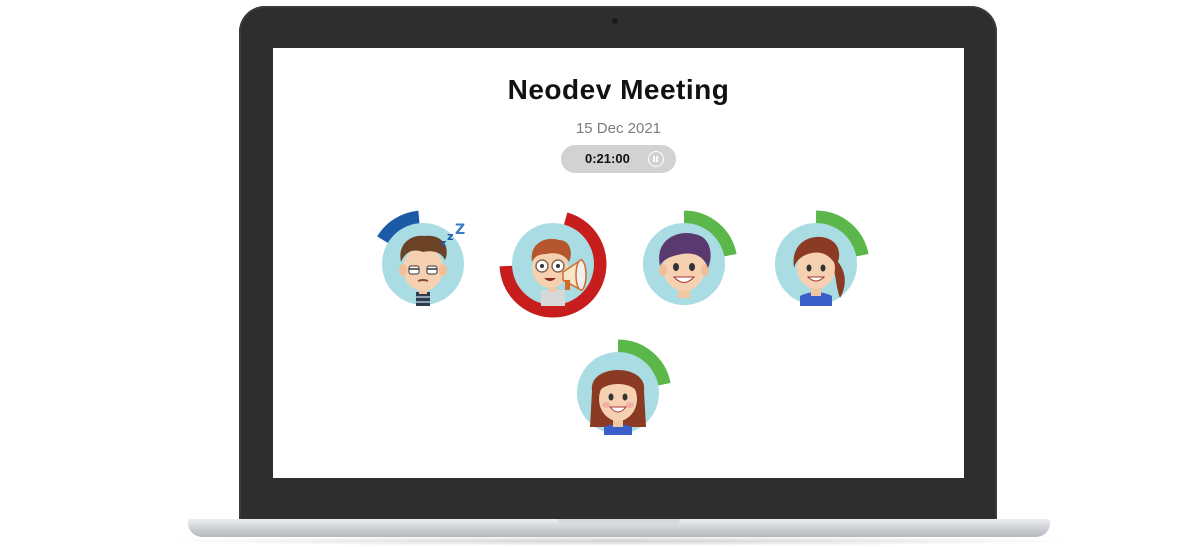 Image resolution: width=1201 pixels, height=547 pixels. What do you see at coordinates (619, 523) in the screenshot?
I see `laptop-notch` at bounding box center [619, 523].